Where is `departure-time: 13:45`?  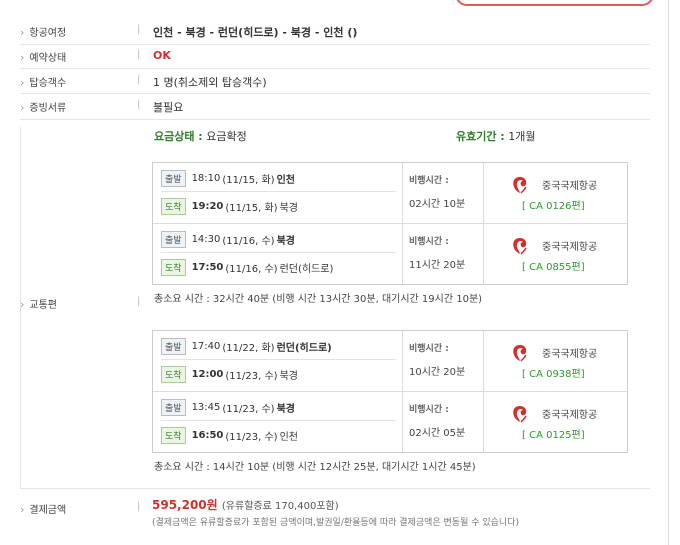 departure-time: 13:45 is located at coordinates (206, 407).